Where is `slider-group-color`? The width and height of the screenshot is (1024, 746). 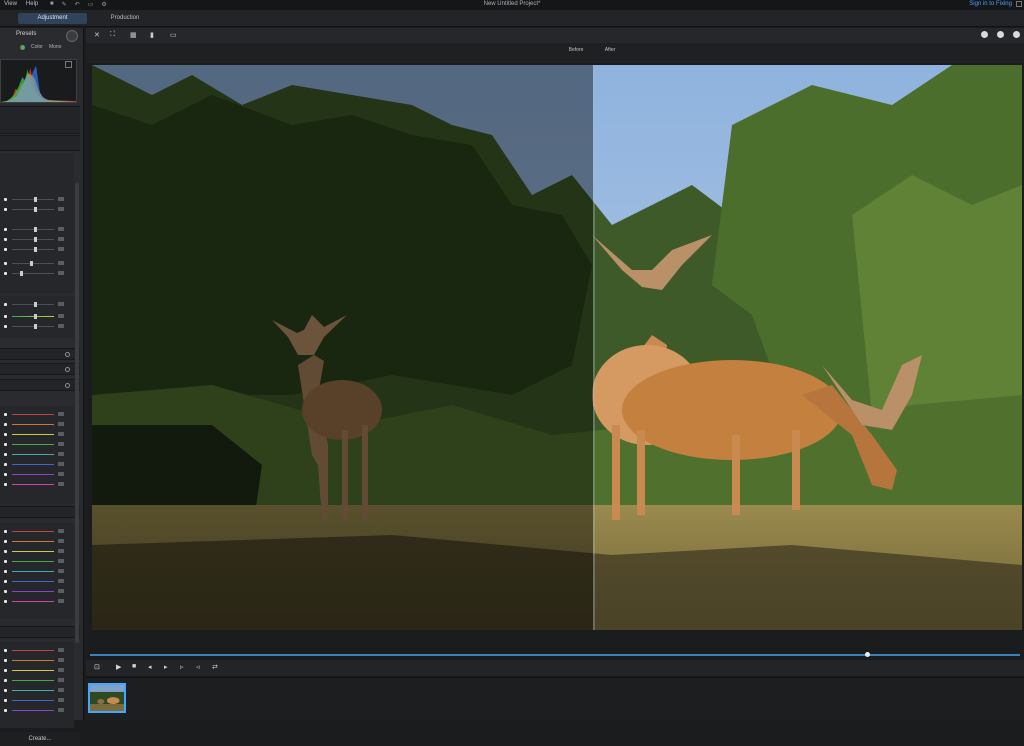
slider-group-color is located at coordinates (37, 317).